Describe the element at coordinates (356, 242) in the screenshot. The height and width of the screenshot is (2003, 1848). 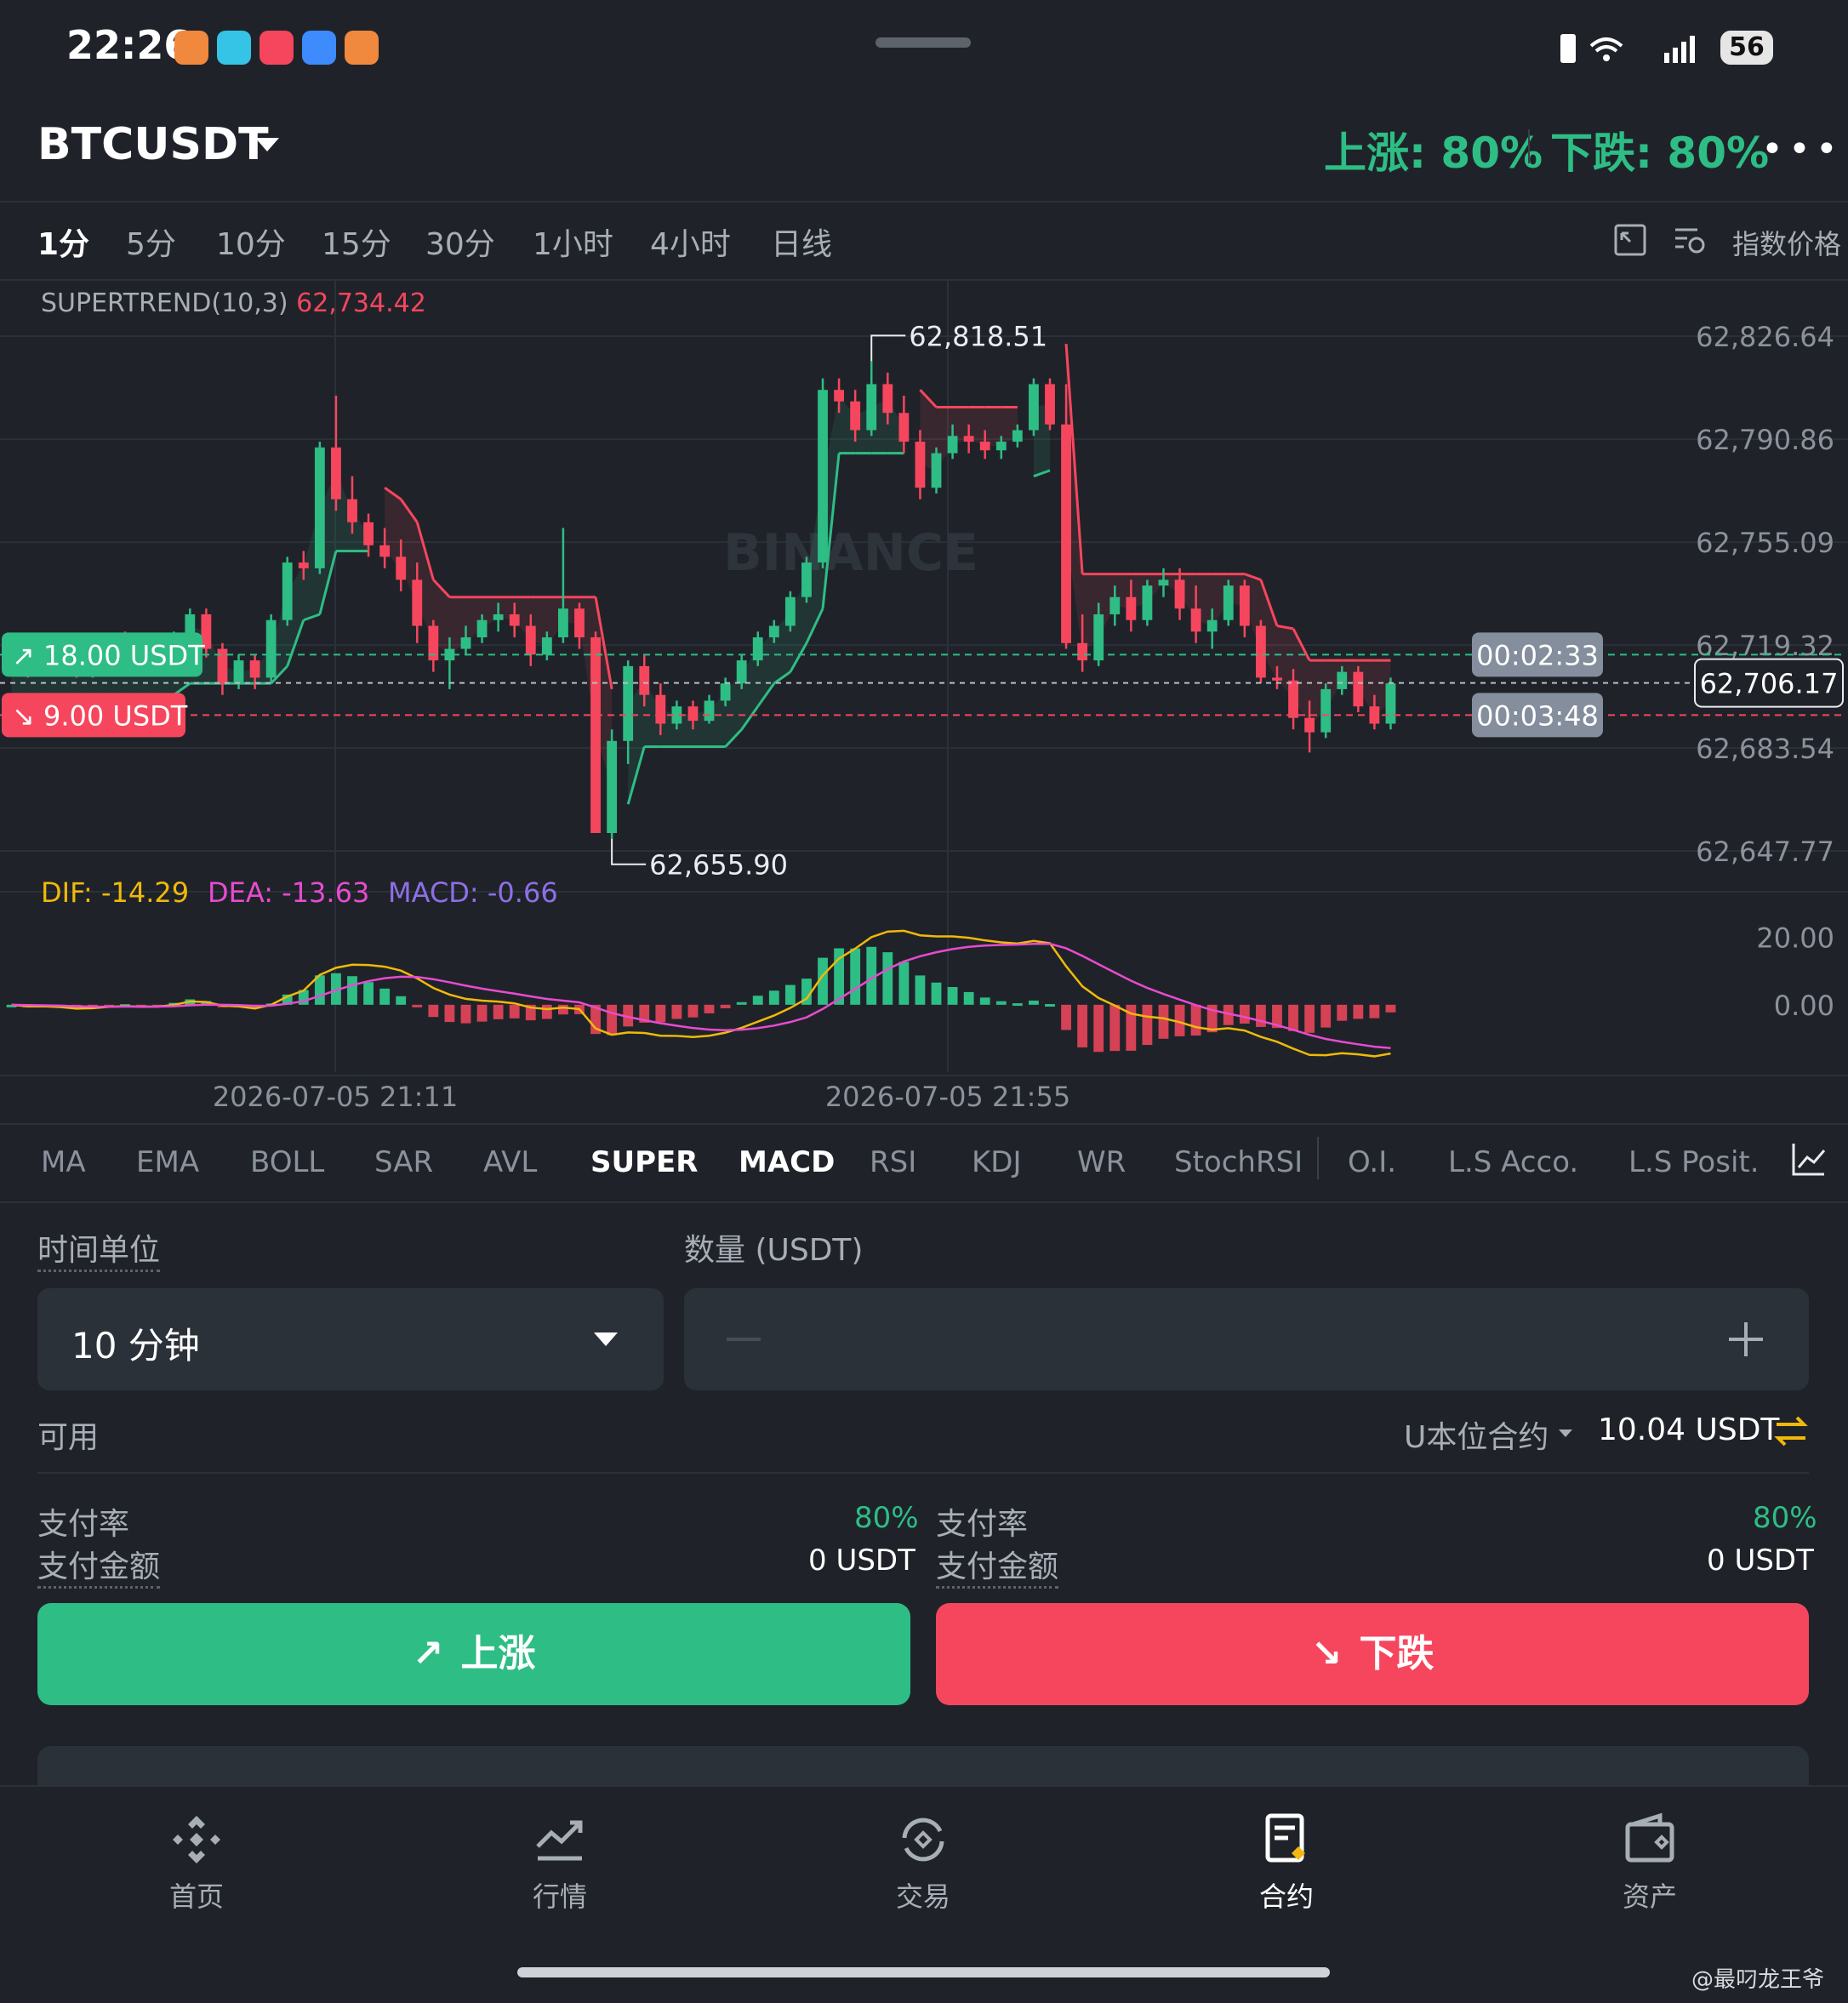
I see `timeframe-tab: 15分` at that location.